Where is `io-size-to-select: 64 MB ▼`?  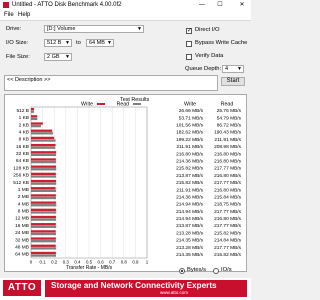
io-size-to-select: 64 MB ▼ is located at coordinates (100, 43).